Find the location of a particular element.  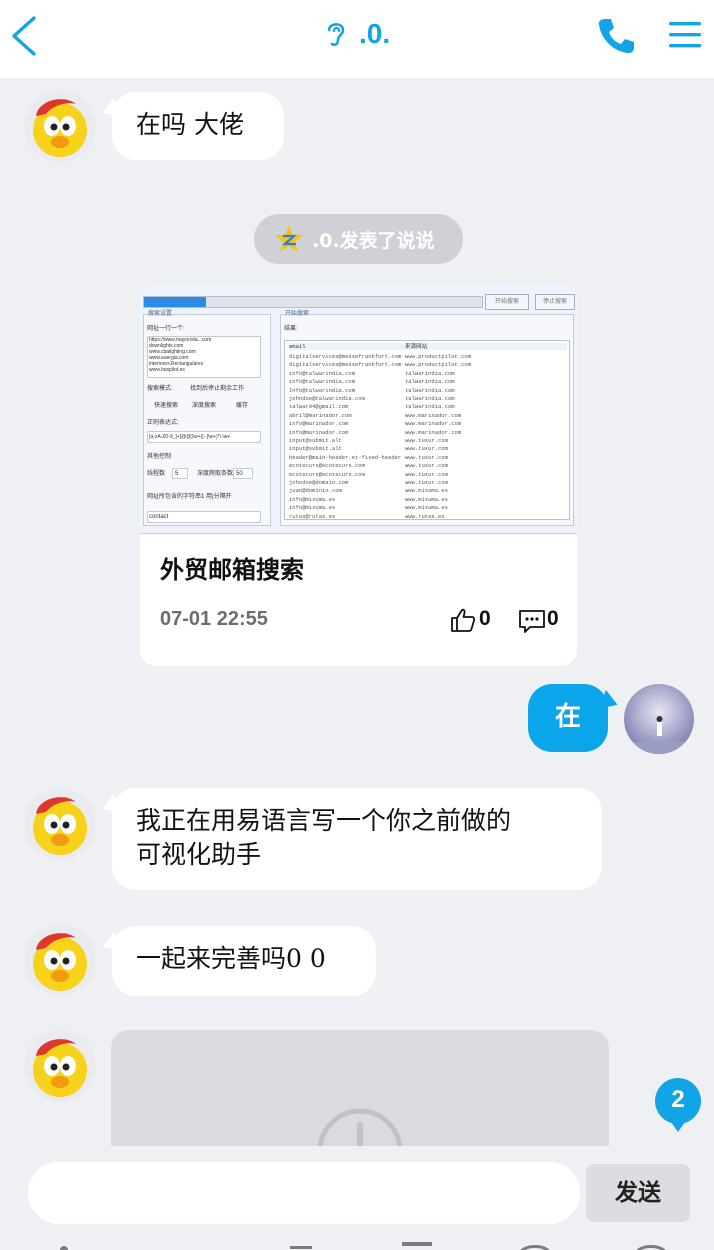

unread-count-badge: 2 is located at coordinates (678, 1105).